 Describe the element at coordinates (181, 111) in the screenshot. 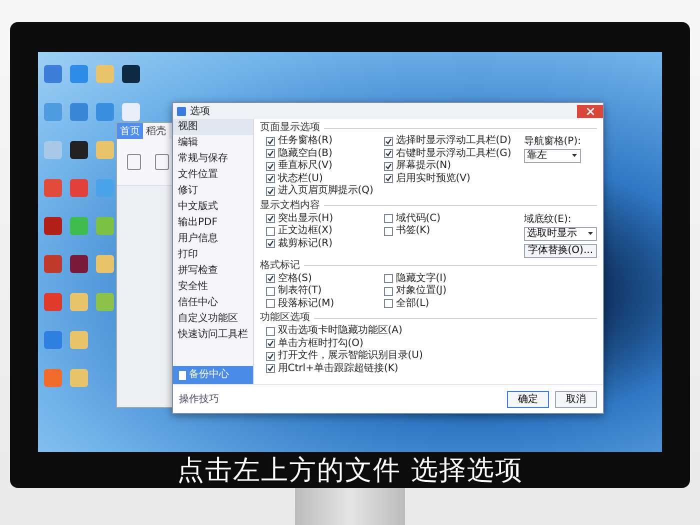

I see `dialog-icon` at that location.